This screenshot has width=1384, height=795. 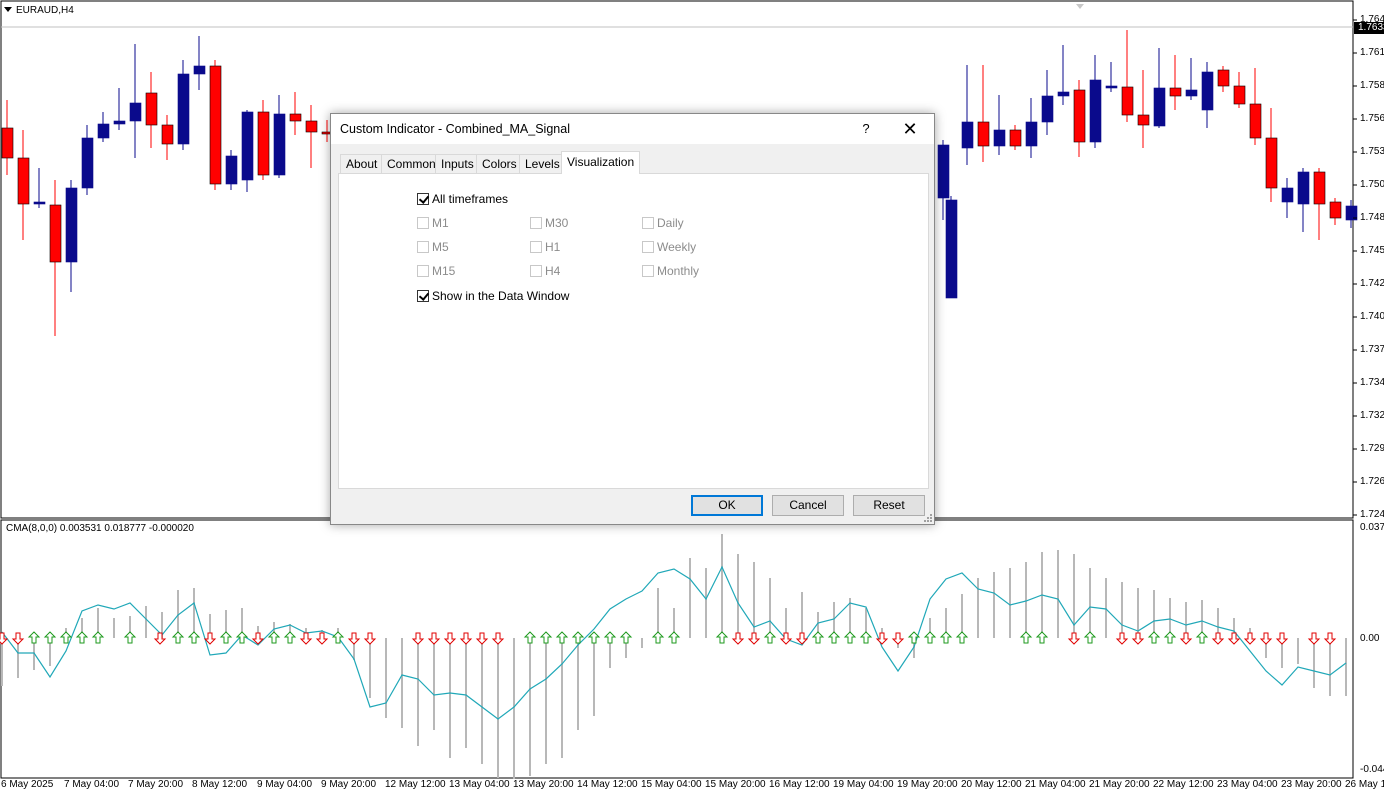 What do you see at coordinates (1372, 52) in the screenshot?
I see `price-axis-label: 1.7615` at bounding box center [1372, 52].